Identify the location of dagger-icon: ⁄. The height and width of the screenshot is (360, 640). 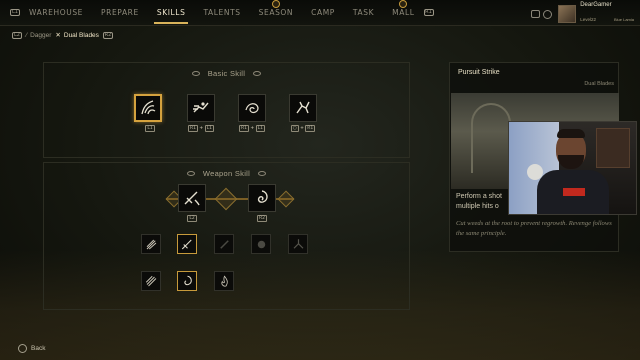
(27, 35).